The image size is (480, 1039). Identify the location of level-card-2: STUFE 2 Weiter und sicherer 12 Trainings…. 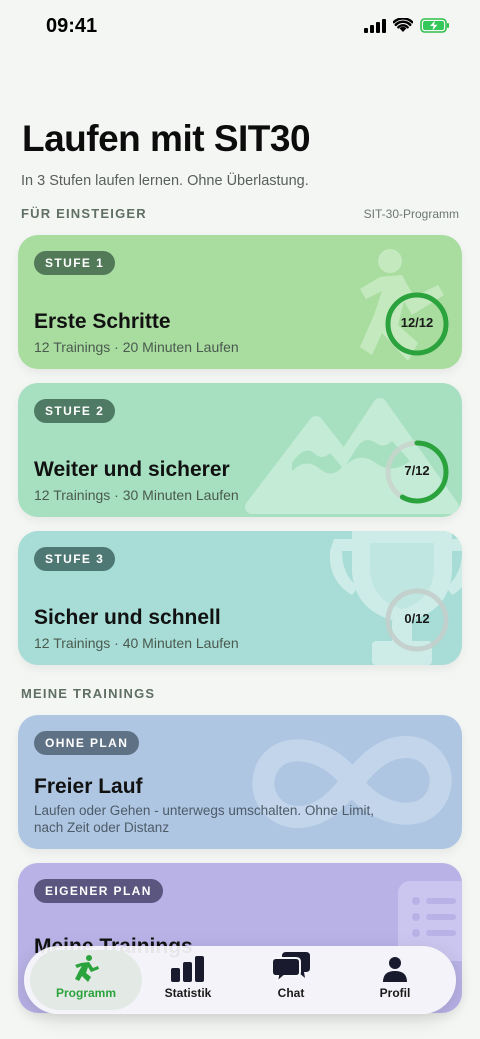
(240, 450).